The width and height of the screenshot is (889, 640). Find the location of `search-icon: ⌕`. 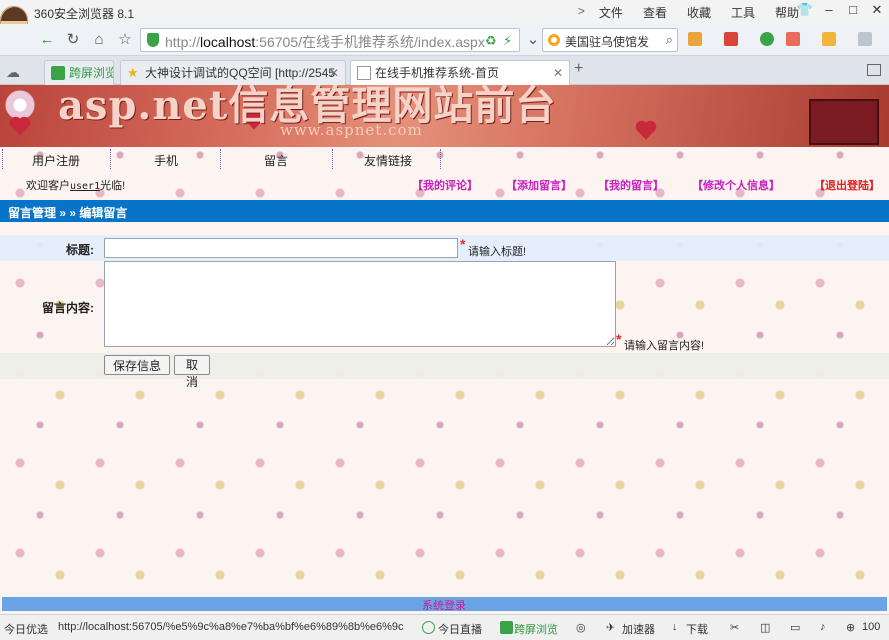

search-icon: ⌕ is located at coordinates (669, 40).